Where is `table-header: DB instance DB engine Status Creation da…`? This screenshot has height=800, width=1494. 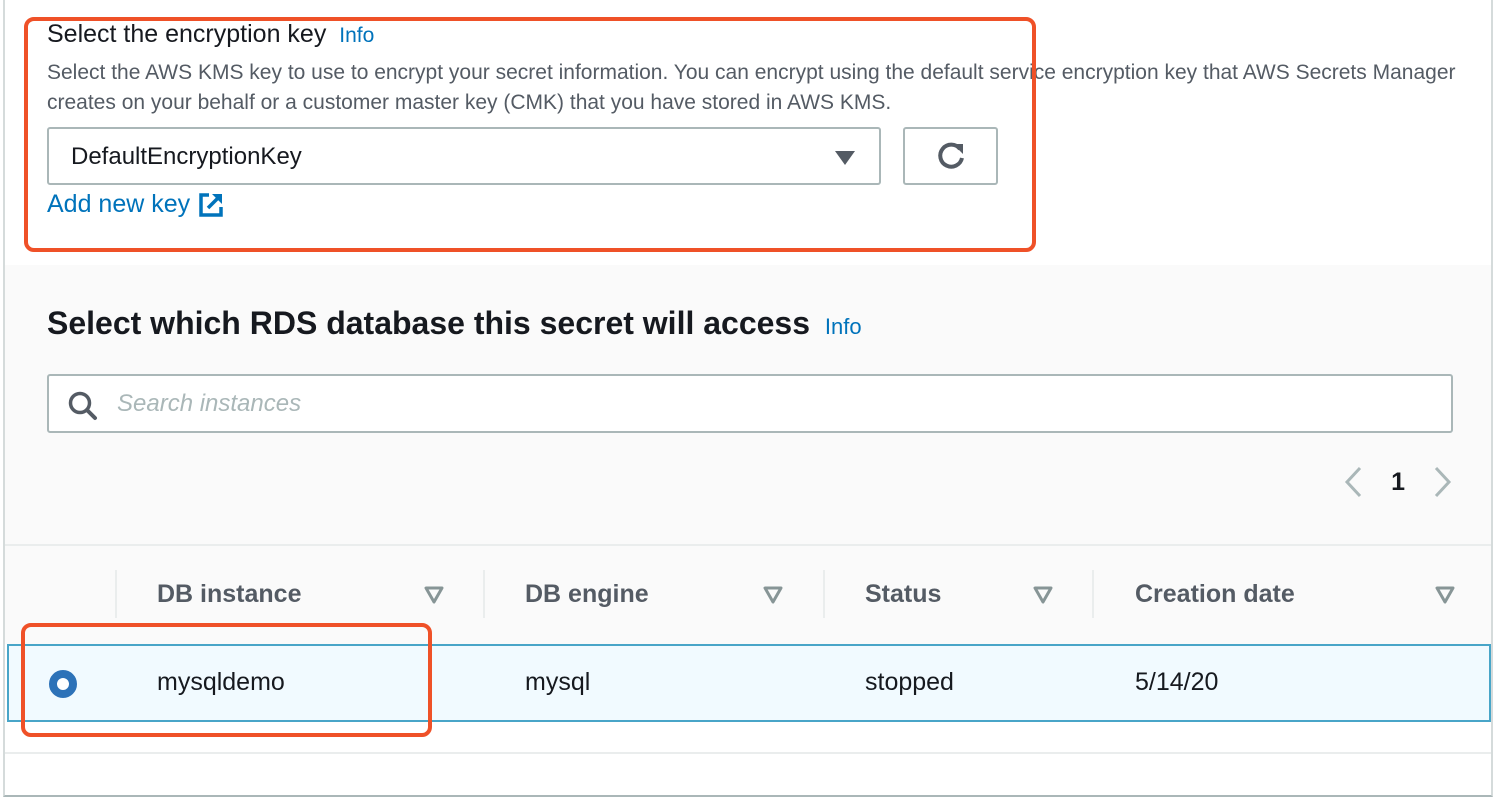 table-header: DB instance DB engine Status Creation da… is located at coordinates (748, 594).